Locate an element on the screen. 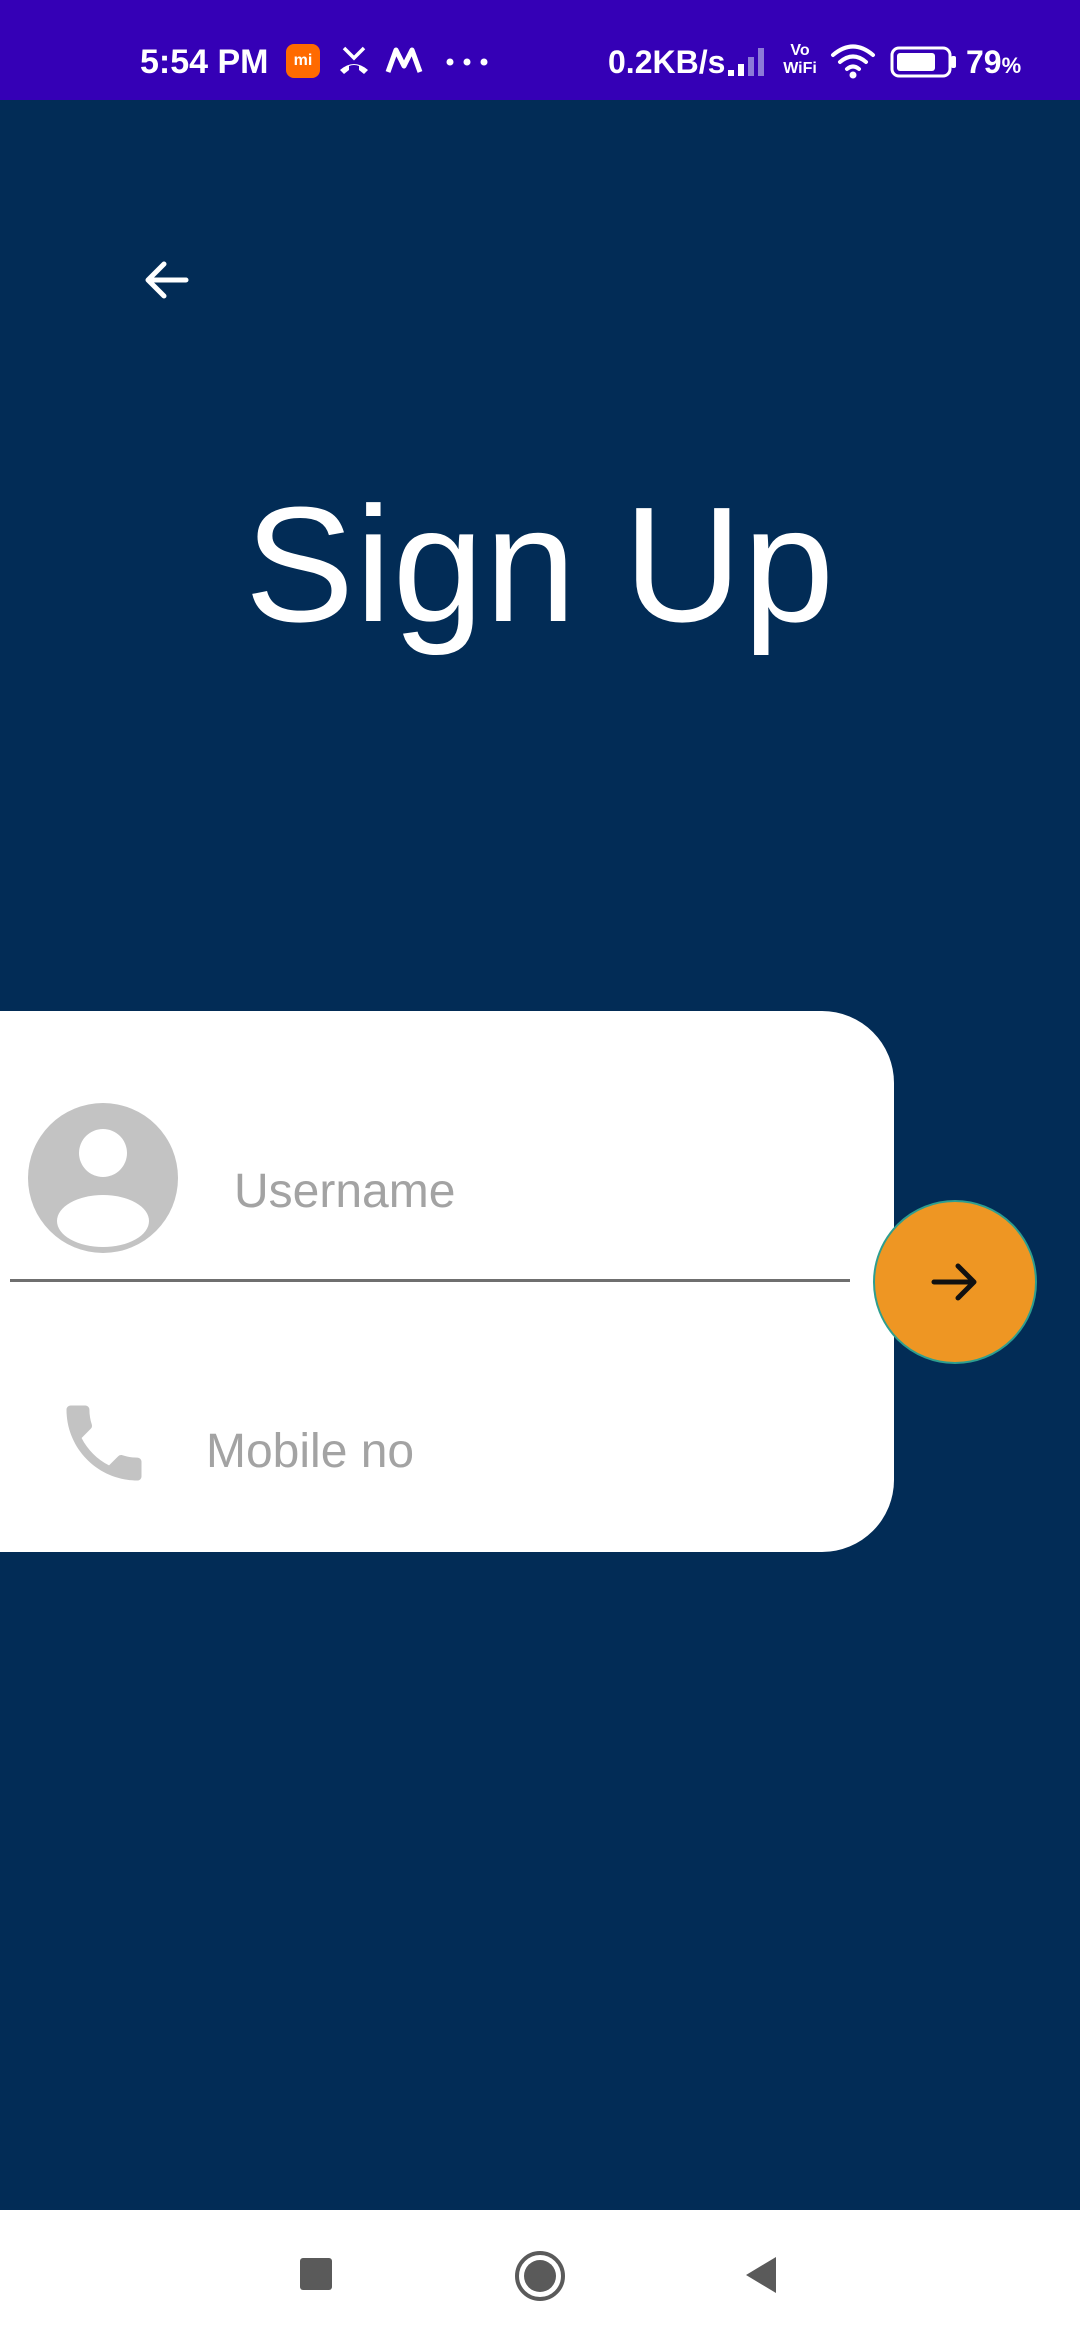  mobile-number-input is located at coordinates (526, 1451).